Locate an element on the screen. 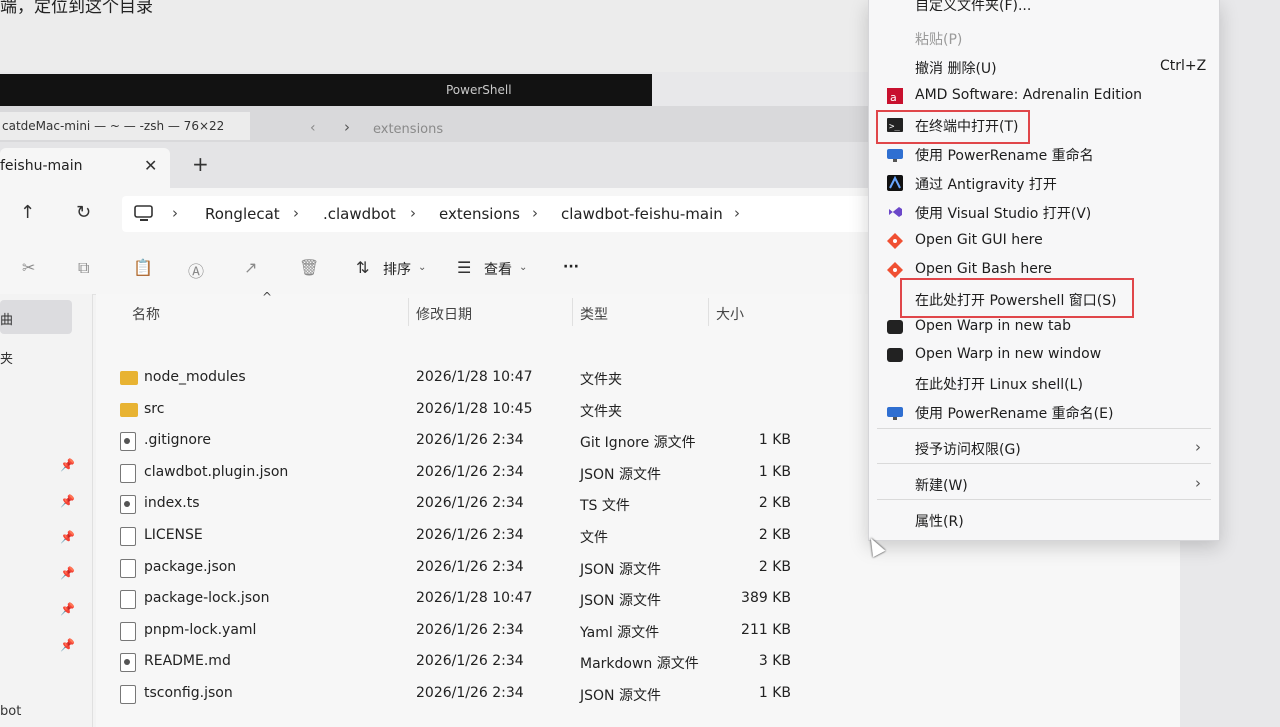 Image resolution: width=1280 pixels, height=727 pixels. view-button: 查看 is located at coordinates (498, 269).